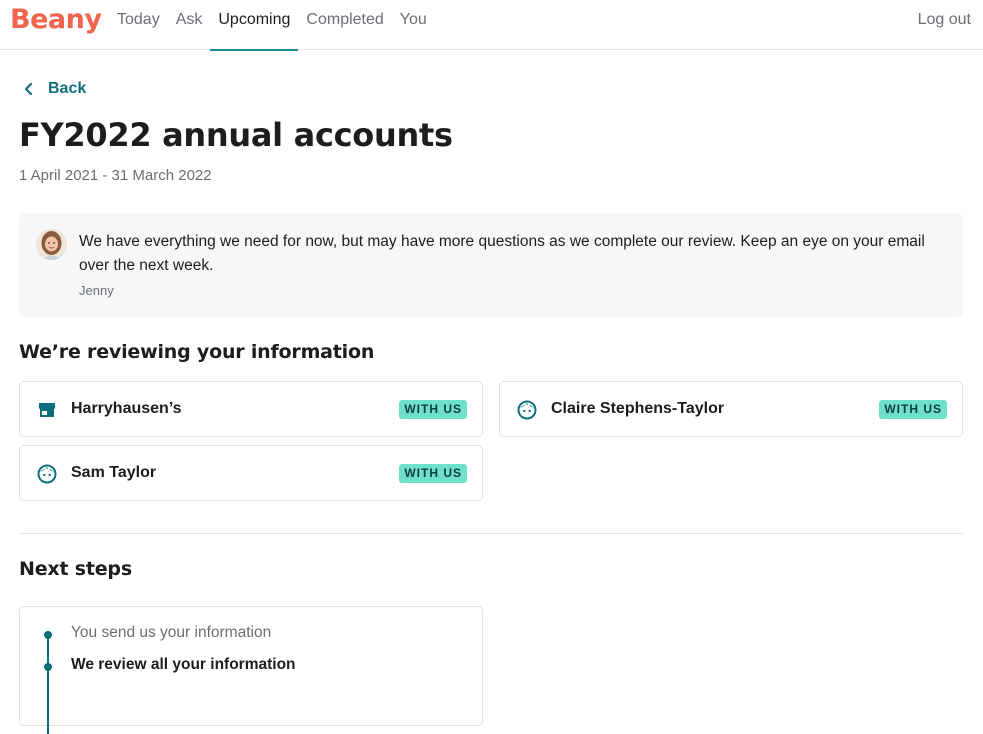 The image size is (983, 734). Describe the element at coordinates (731, 409) in the screenshot. I see `review-item-claire: Claire Stephens-Taylor WITH US` at that location.